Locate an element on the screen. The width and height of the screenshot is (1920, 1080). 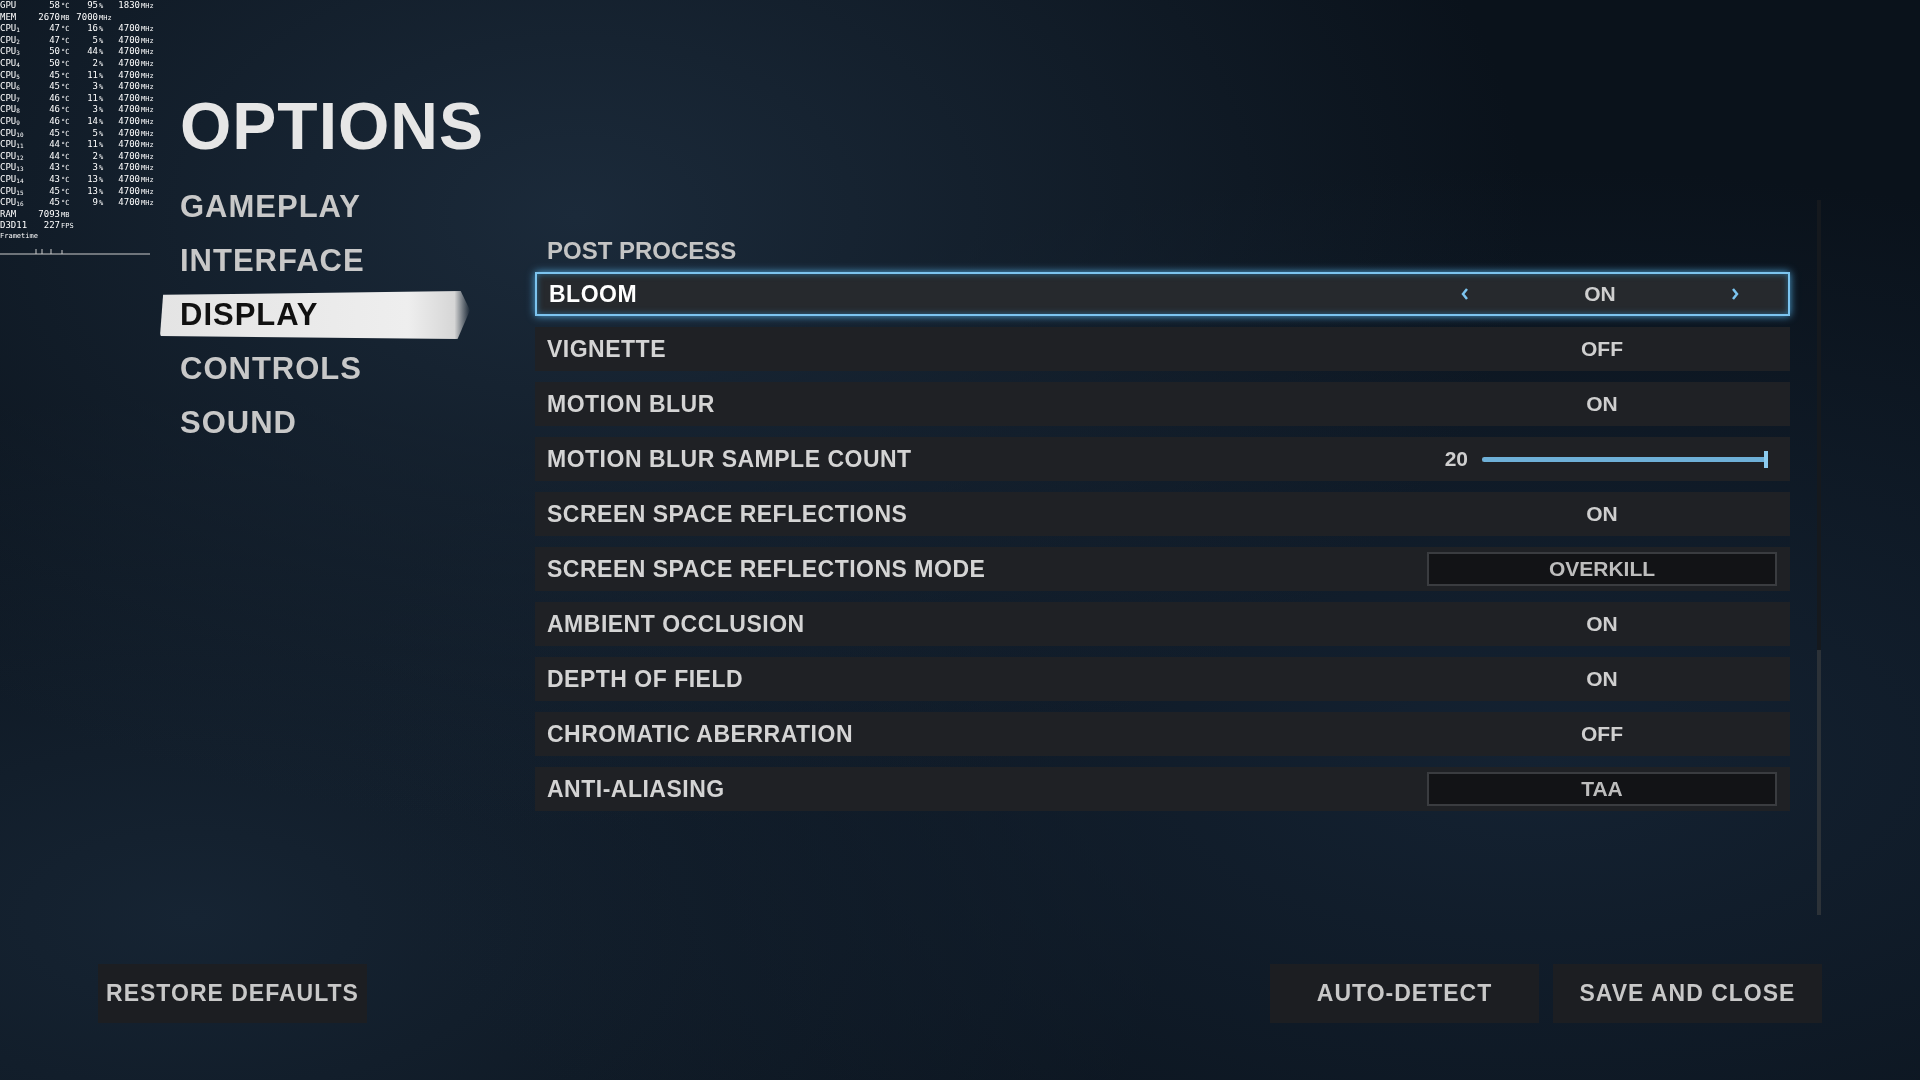
overlay-value: 47 is located at coordinates (54, 40).